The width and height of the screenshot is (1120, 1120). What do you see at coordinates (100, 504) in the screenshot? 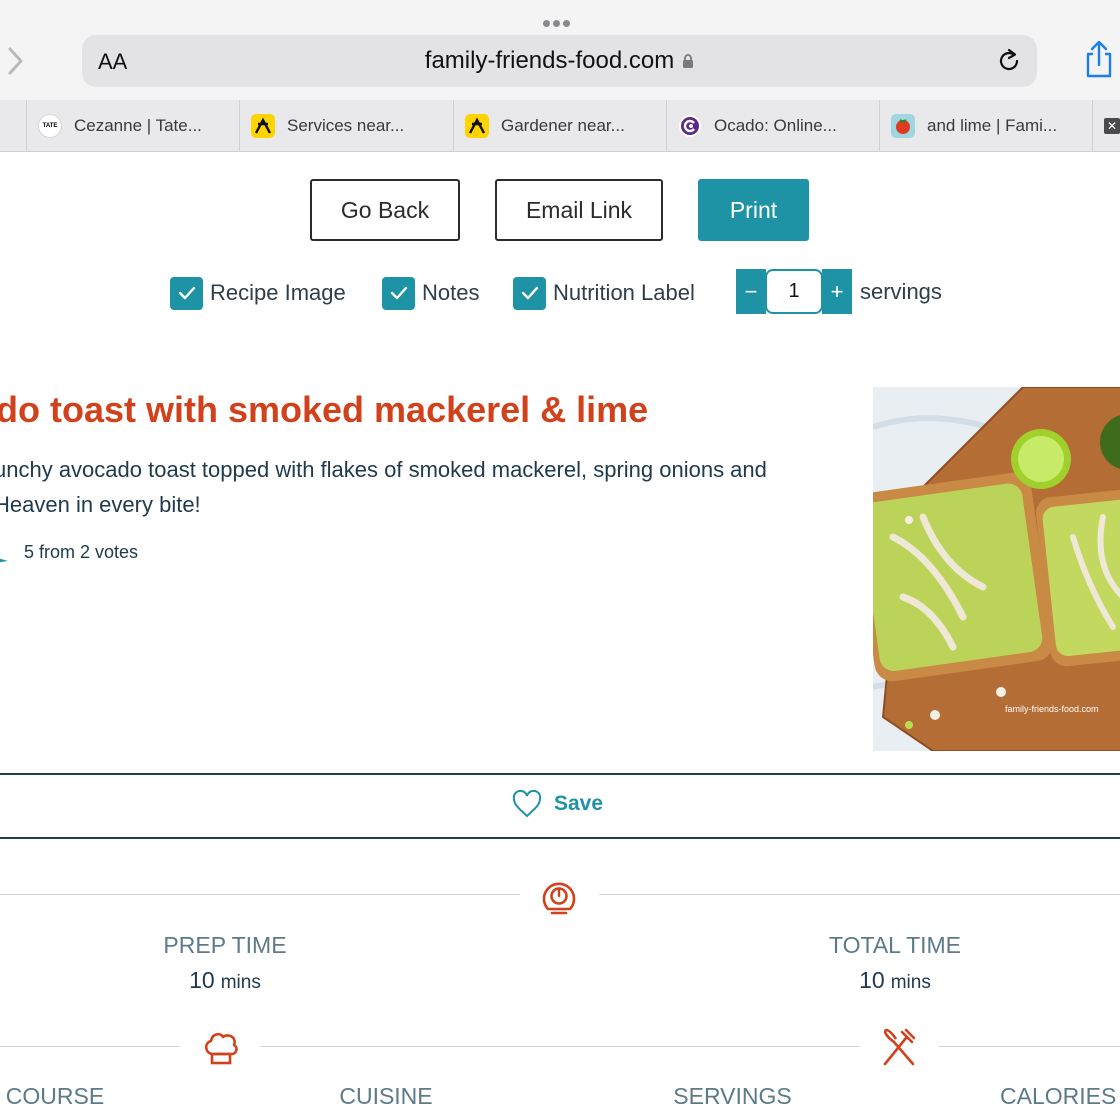
I see `summary-line: Heaven in every bite!` at bounding box center [100, 504].